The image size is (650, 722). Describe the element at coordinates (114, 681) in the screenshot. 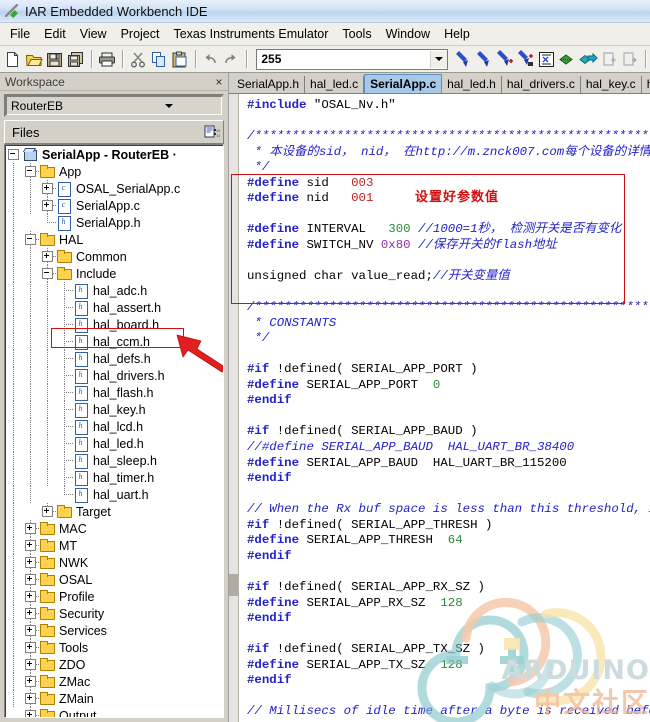

I see `tree-node-zmac: ZMac` at that location.